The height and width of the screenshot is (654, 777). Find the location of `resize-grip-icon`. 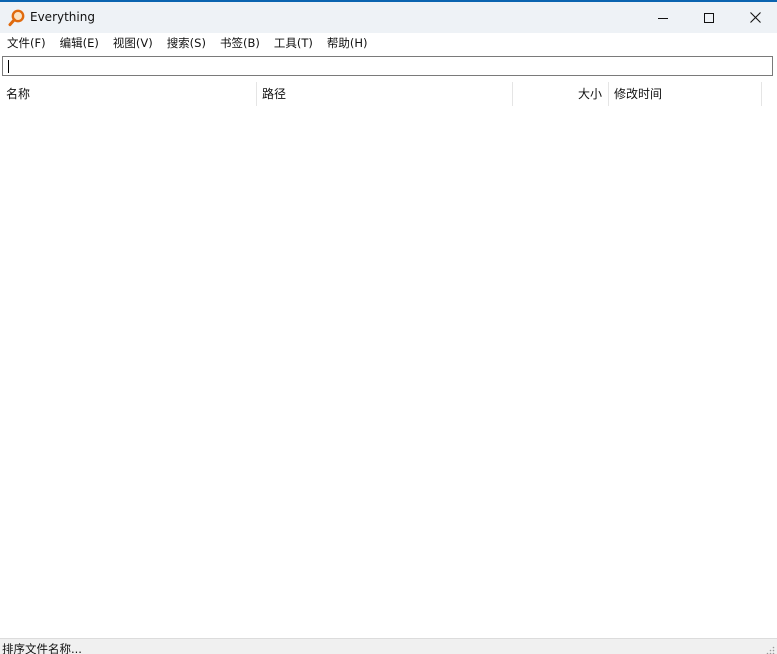

resize-grip-icon is located at coordinates (770, 649).